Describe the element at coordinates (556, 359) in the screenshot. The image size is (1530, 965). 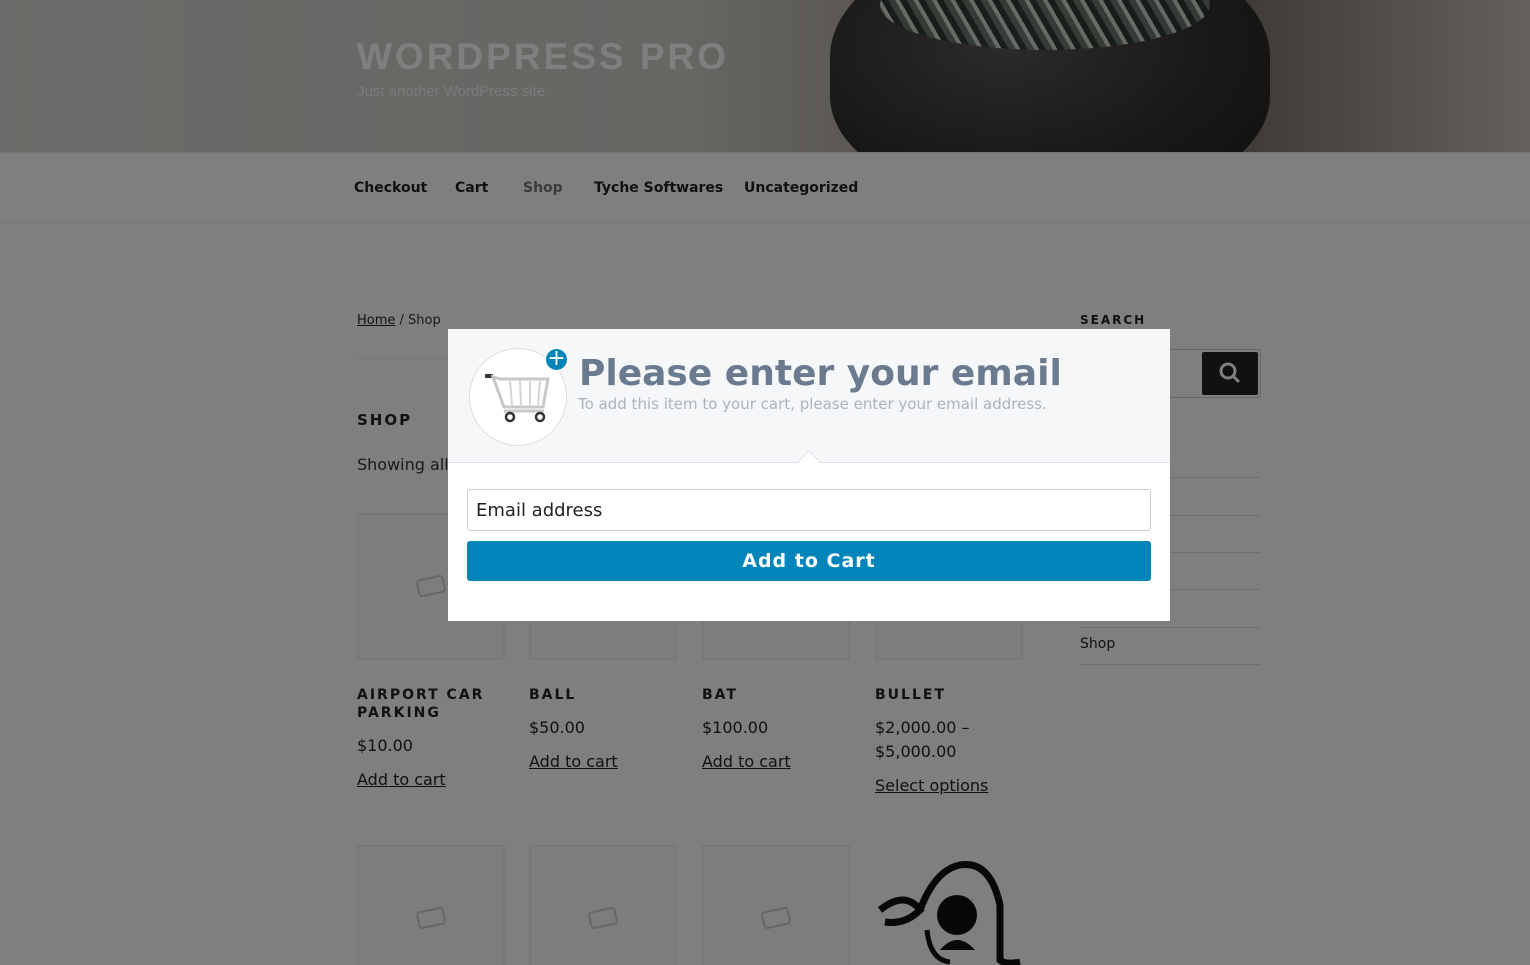
I see `plus-icon: +` at that location.